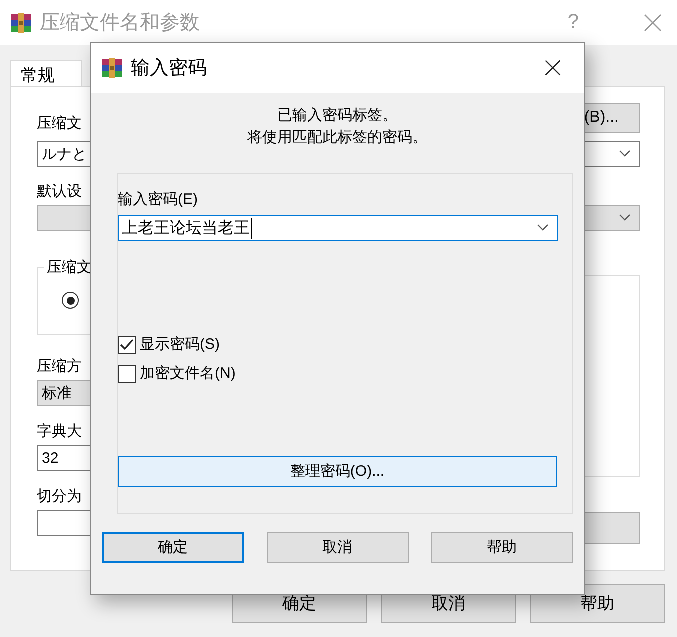 This screenshot has width=677, height=637. I want to click on field-label: 压缩文, so click(59, 123).